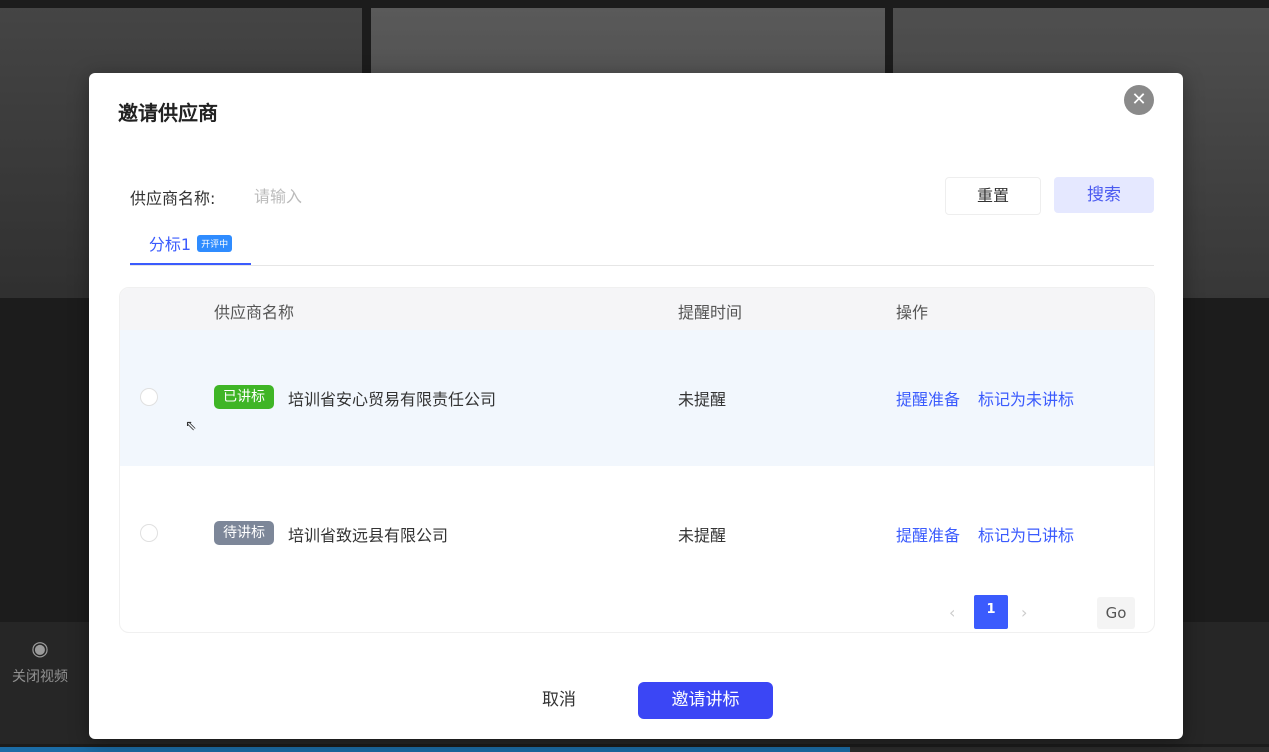 The image size is (1269, 752). What do you see at coordinates (559, 700) in the screenshot?
I see `cancel-button: 取消` at bounding box center [559, 700].